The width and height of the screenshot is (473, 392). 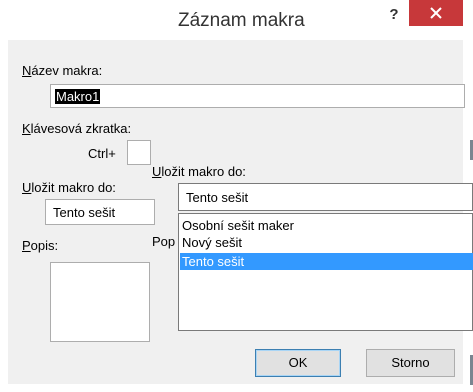 I want to click on macro-name-value: Makro1, so click(x=78, y=96).